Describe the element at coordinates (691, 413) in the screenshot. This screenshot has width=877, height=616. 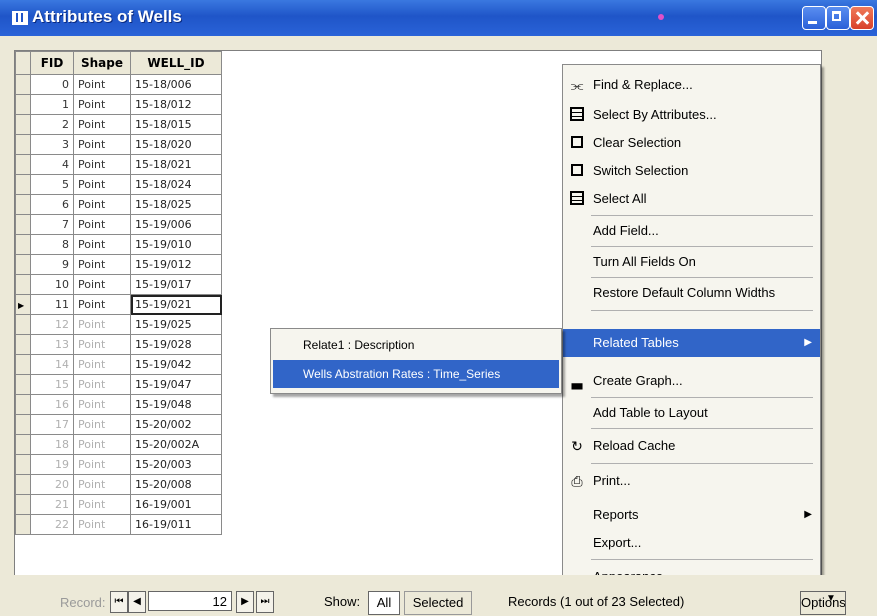
I see `menu-item-add-table-to-layout: Add Table to Layout` at that location.